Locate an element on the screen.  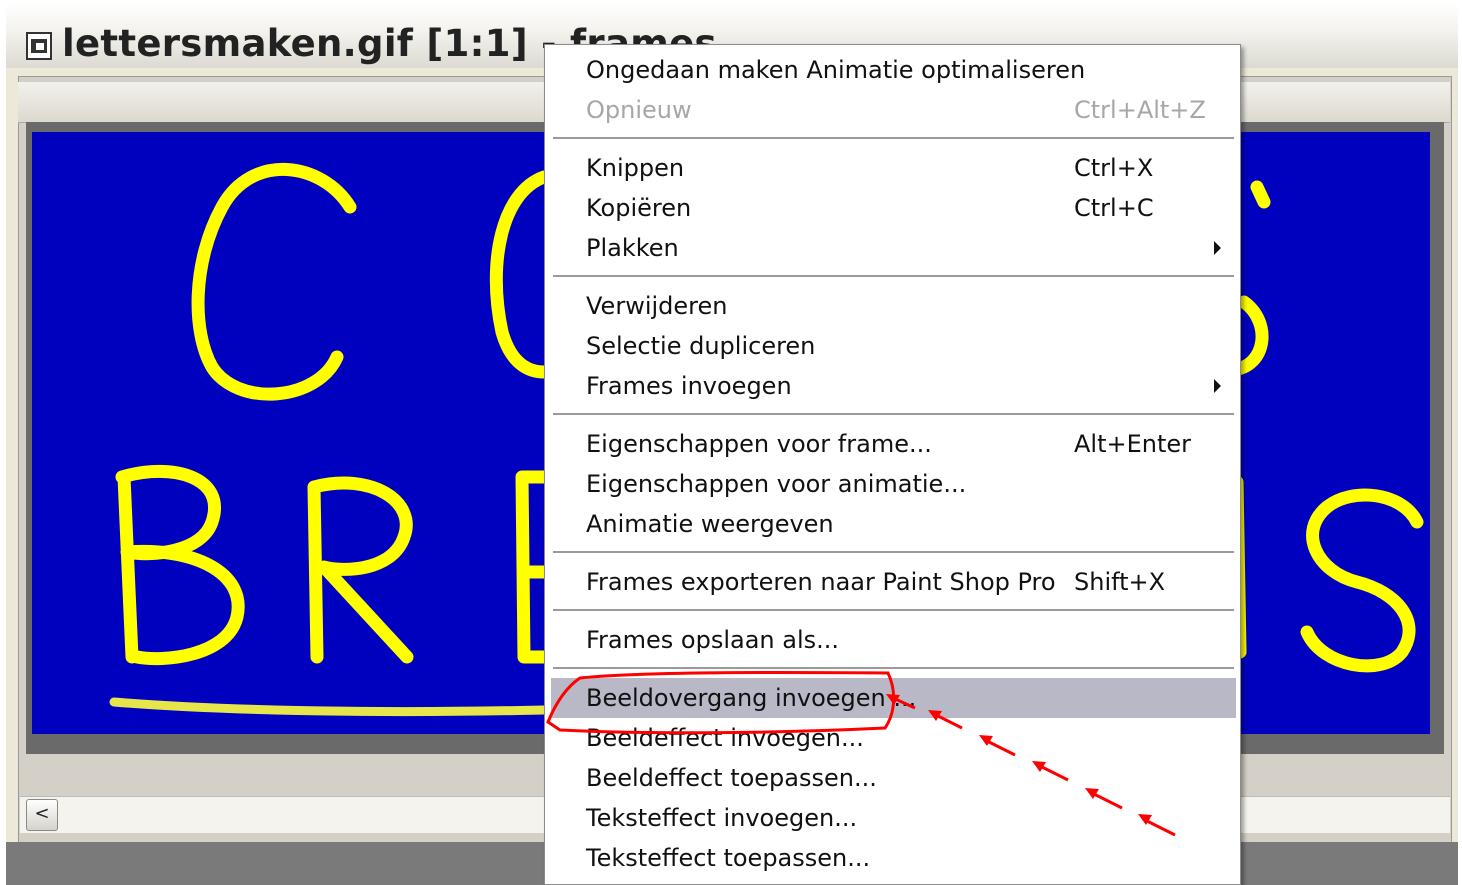
gif-file-icon is located at coordinates (39, 46).